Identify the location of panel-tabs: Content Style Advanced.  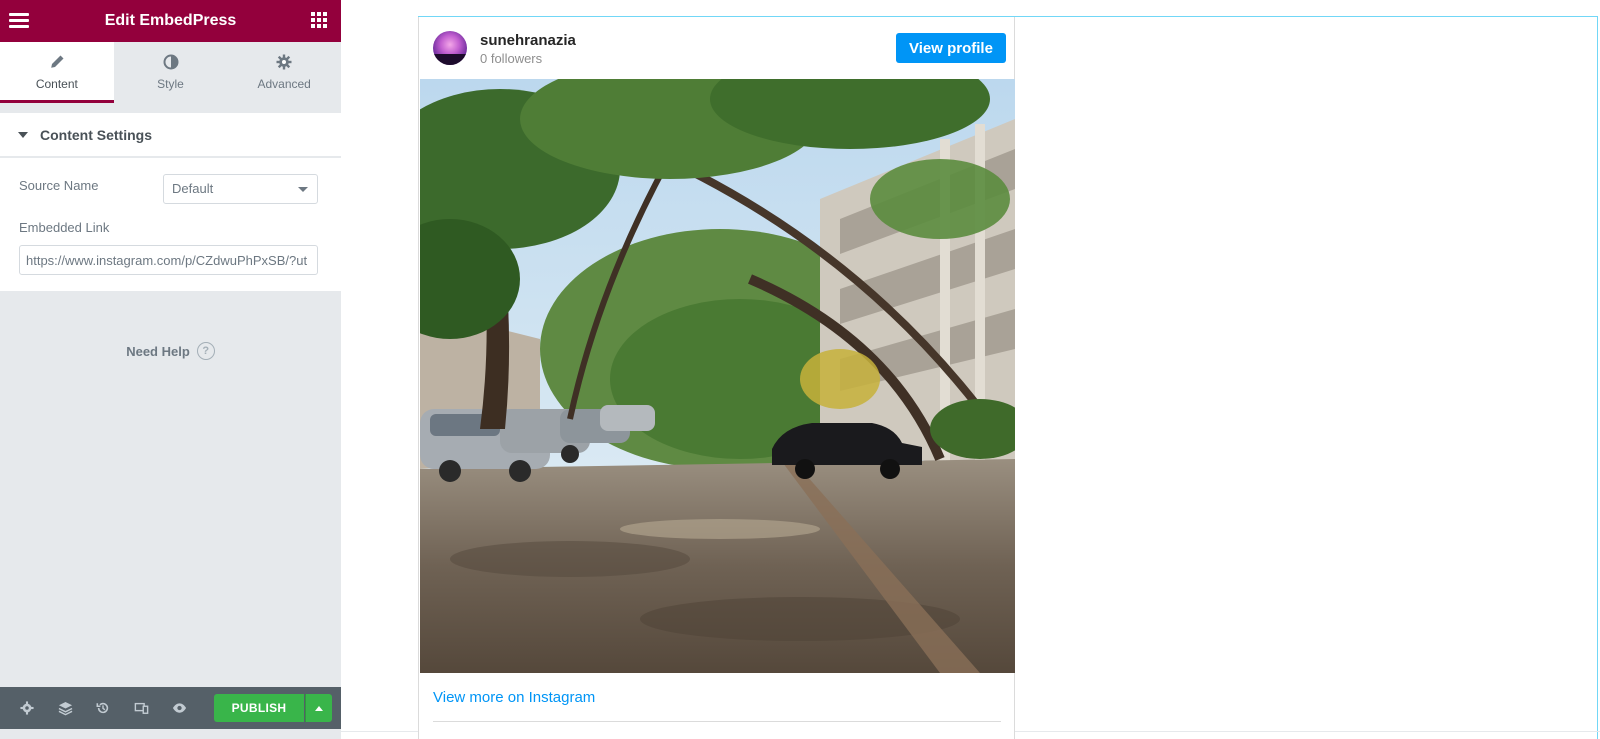
(171, 72).